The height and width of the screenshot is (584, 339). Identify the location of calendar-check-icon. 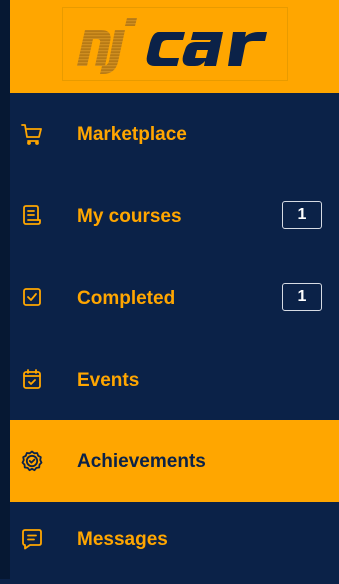
(32, 379).